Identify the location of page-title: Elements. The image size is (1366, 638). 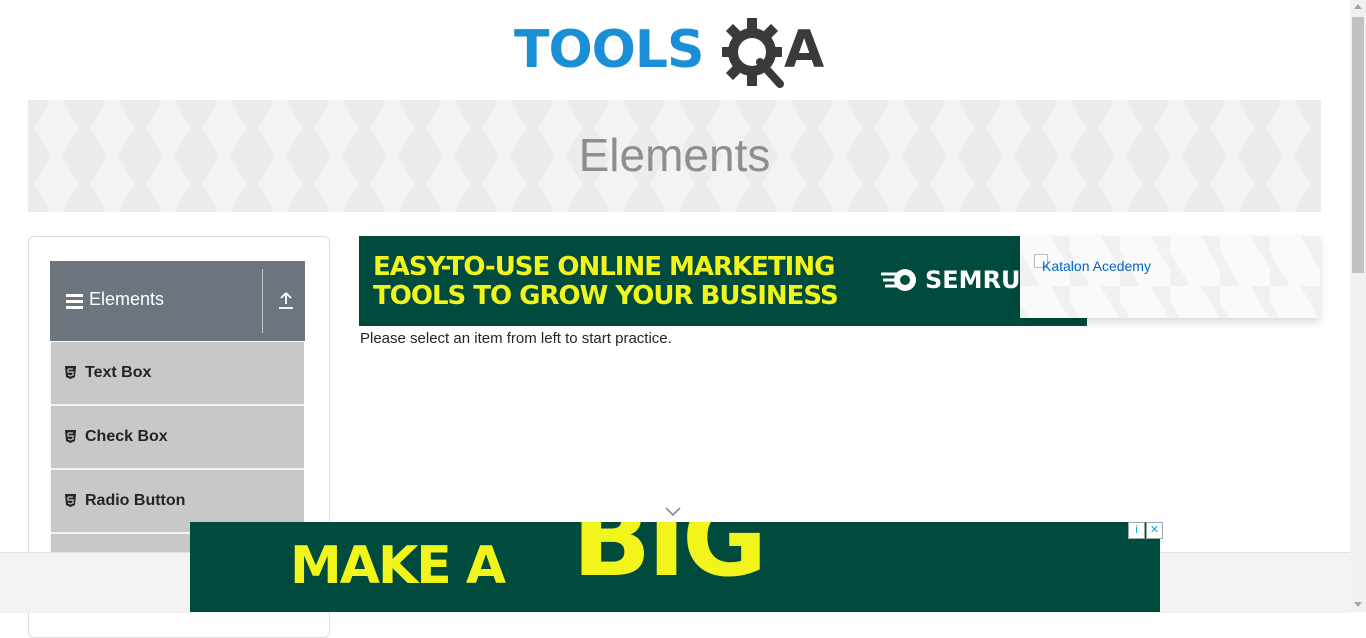
(674, 155).